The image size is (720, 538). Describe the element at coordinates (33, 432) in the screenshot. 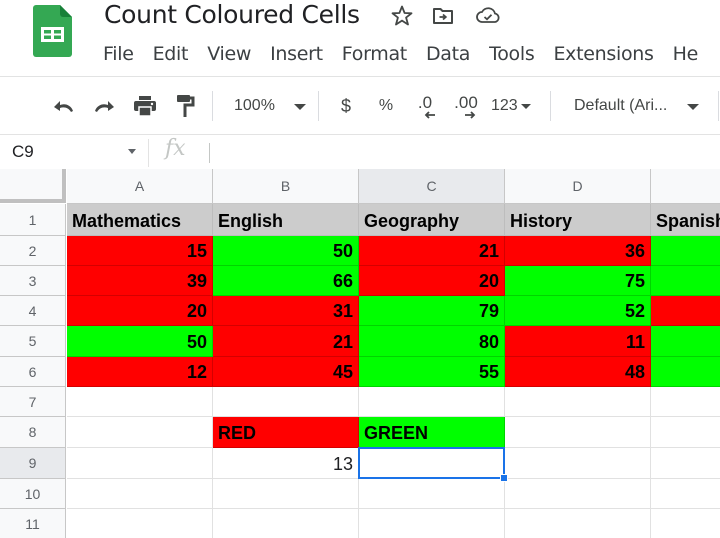

I see `row-header: 8` at that location.